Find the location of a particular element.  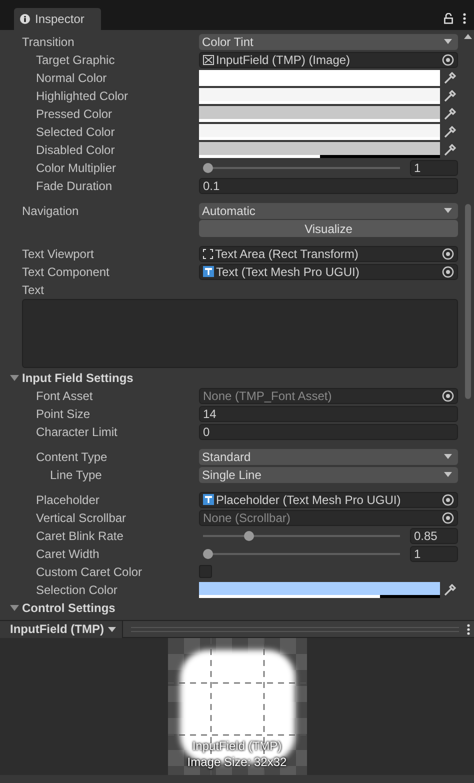

object-field: InputField (TMP) (Image) is located at coordinates (328, 60).